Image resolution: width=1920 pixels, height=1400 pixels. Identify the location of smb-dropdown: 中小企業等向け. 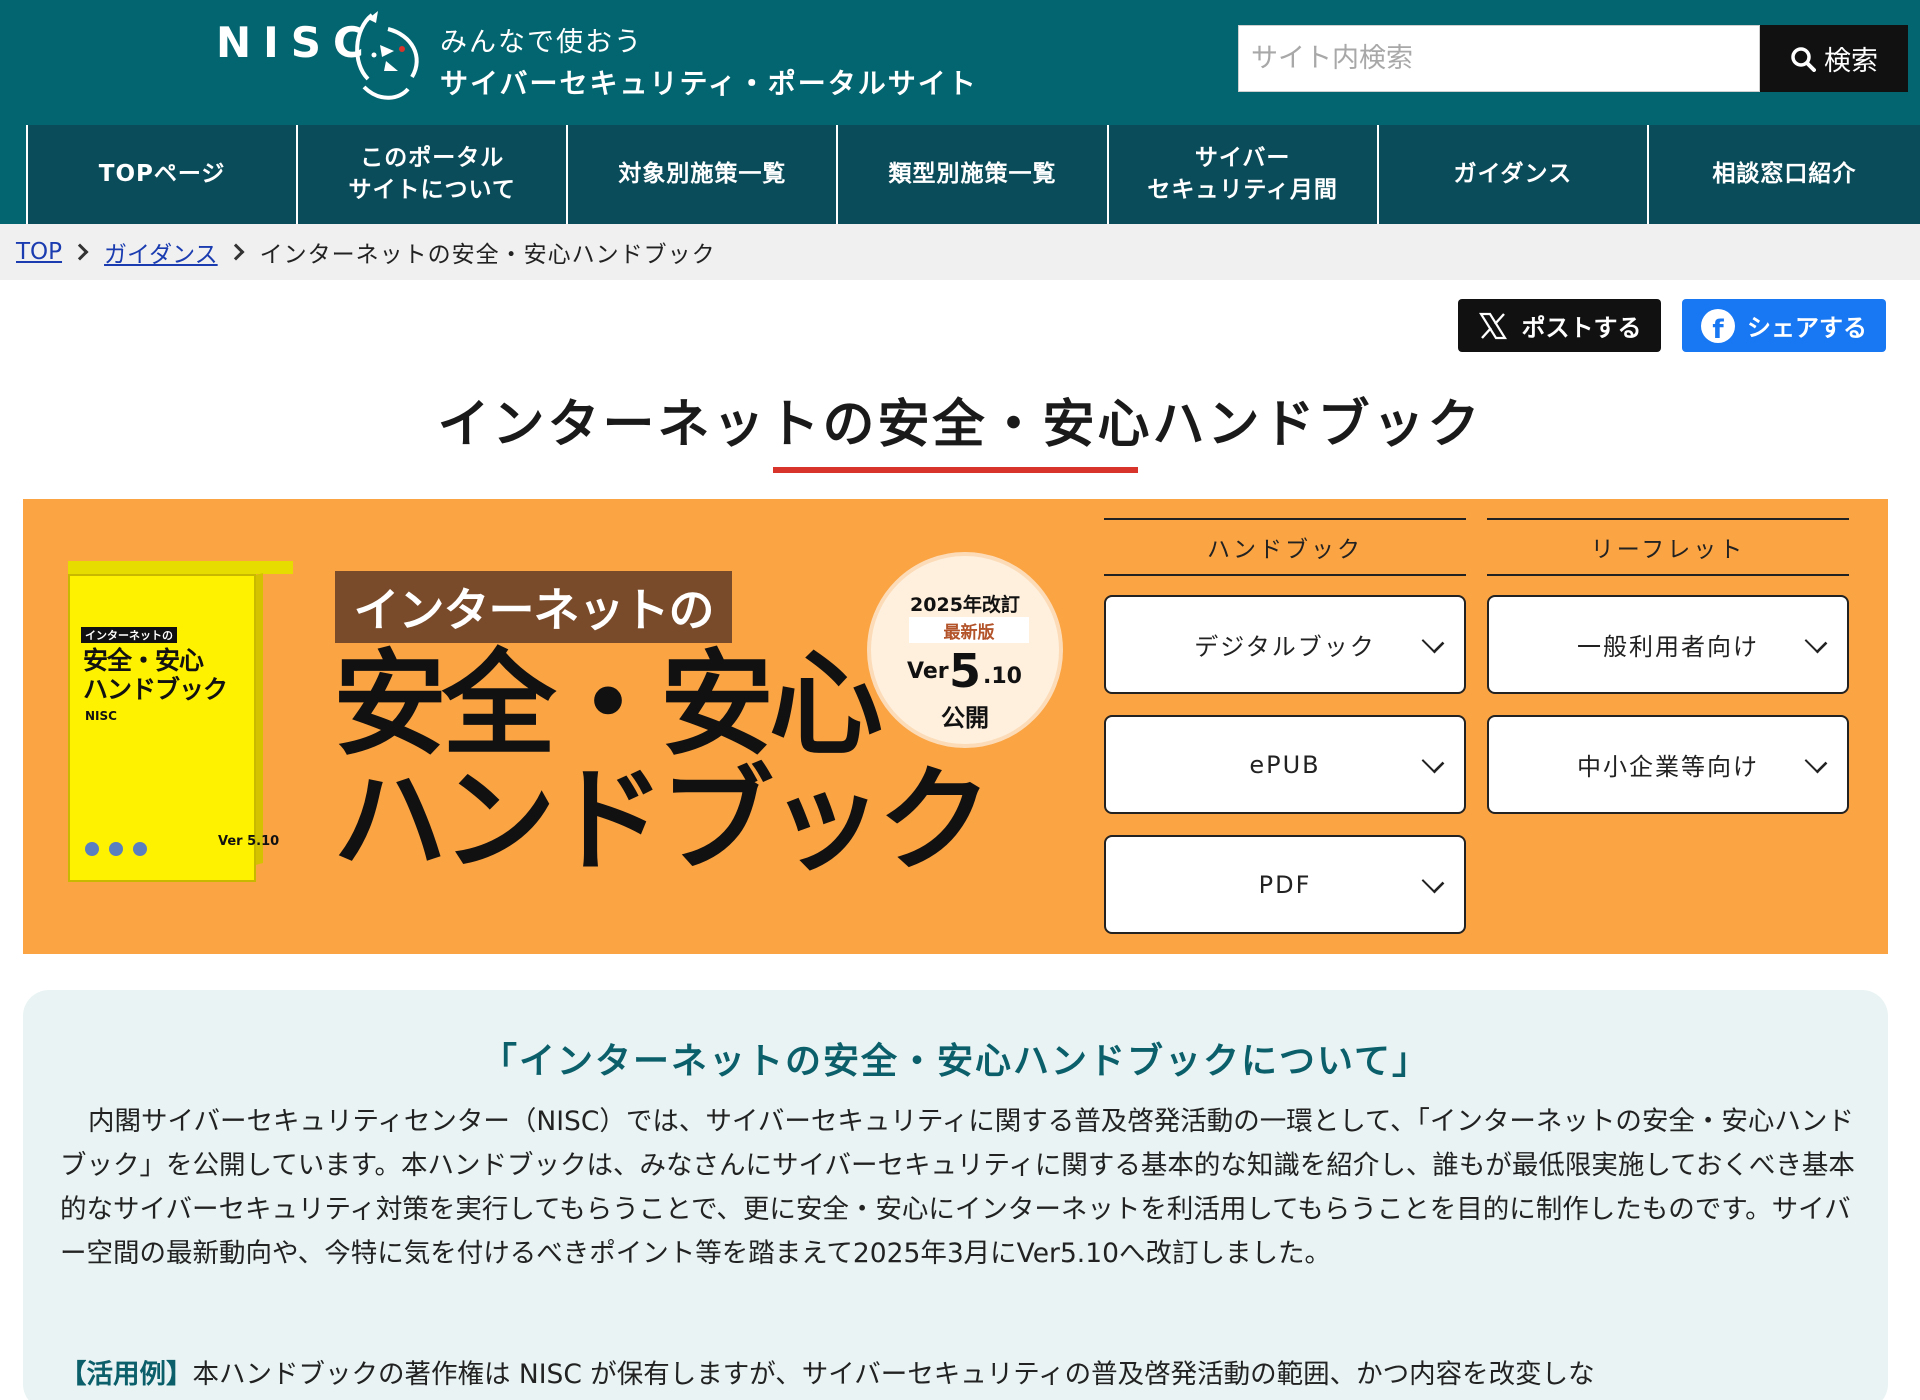
(1668, 764).